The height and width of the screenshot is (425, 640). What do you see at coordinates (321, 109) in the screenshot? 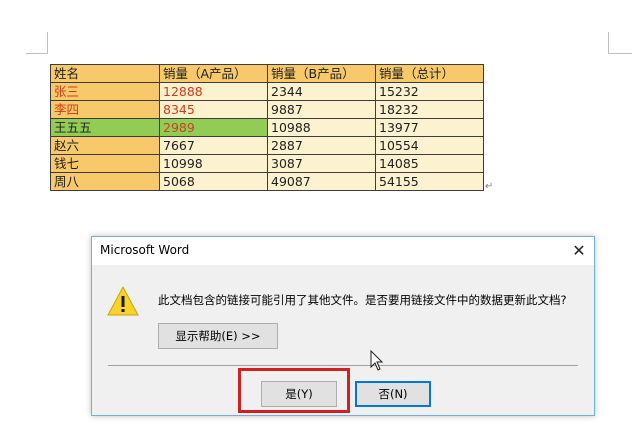
I see `table-cell: 9887` at bounding box center [321, 109].